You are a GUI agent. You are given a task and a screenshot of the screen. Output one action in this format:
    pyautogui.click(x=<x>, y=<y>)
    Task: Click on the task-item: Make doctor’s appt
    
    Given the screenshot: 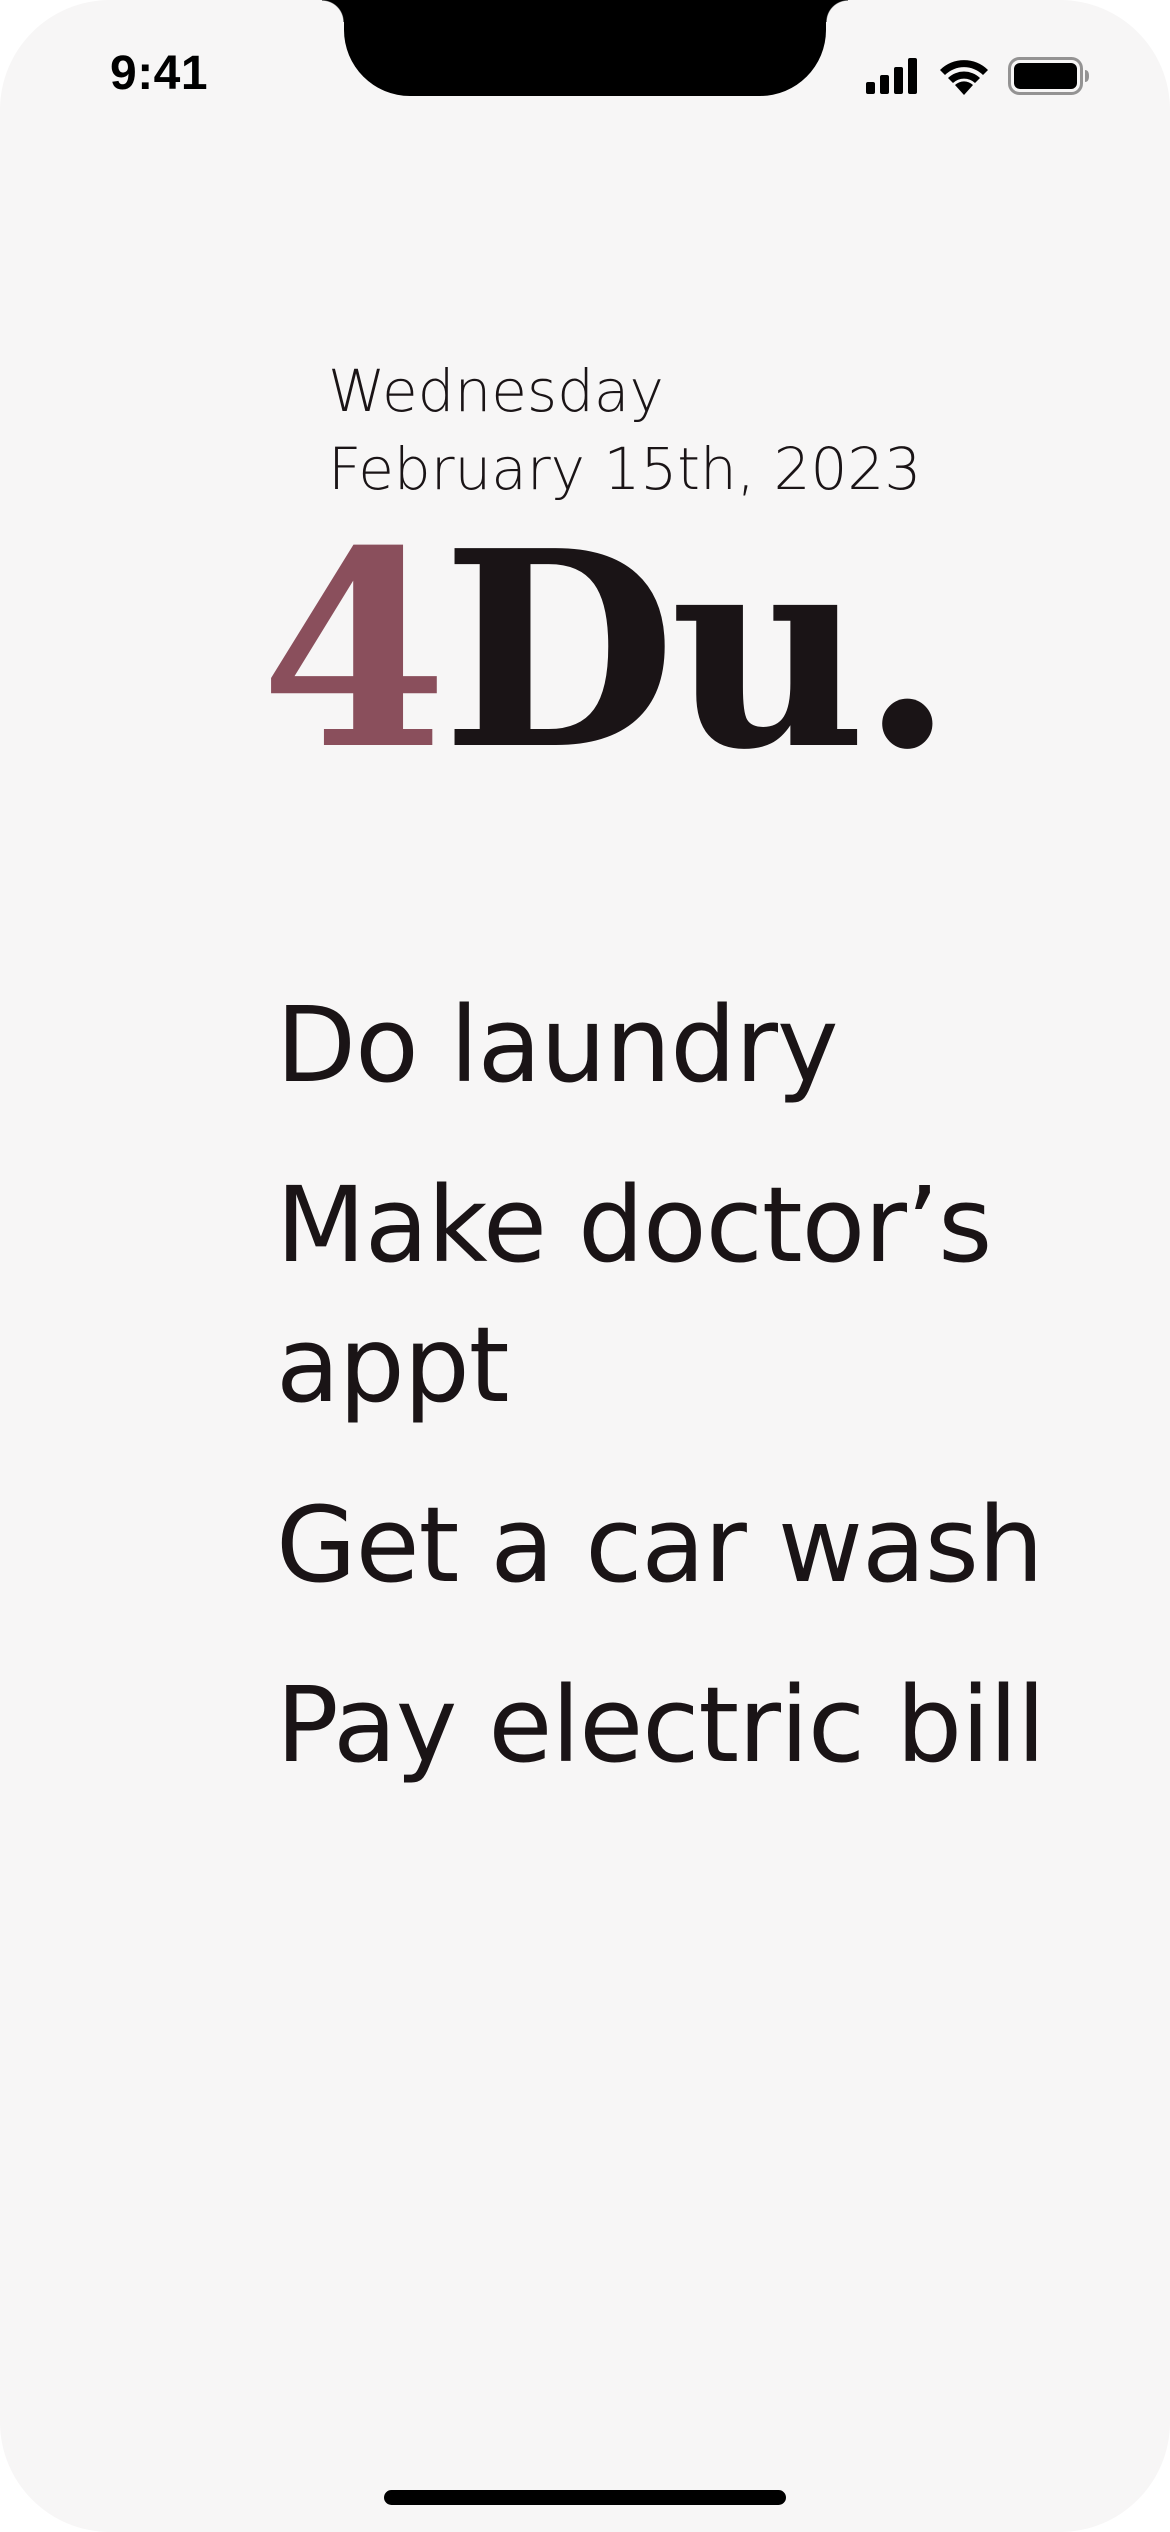 What is the action you would take?
    pyautogui.click(x=706, y=1295)
    